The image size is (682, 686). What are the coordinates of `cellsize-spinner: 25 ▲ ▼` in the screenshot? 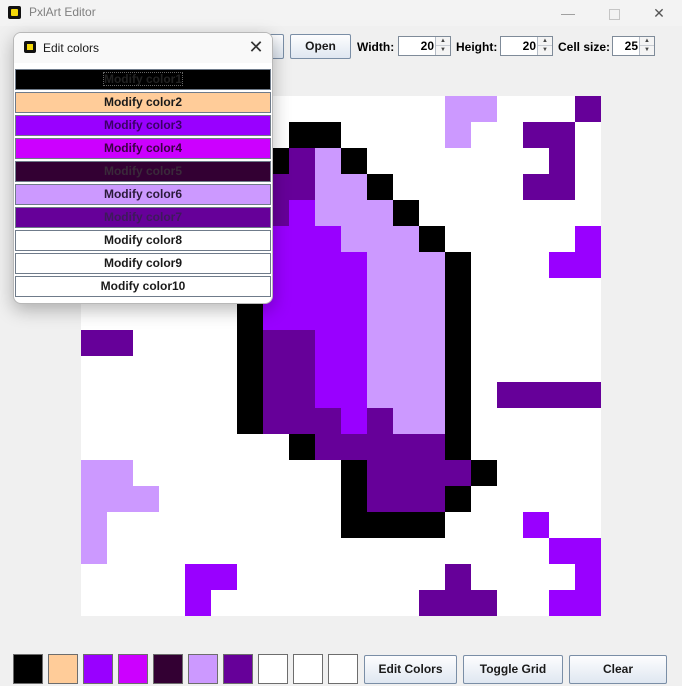 It's located at (633, 46).